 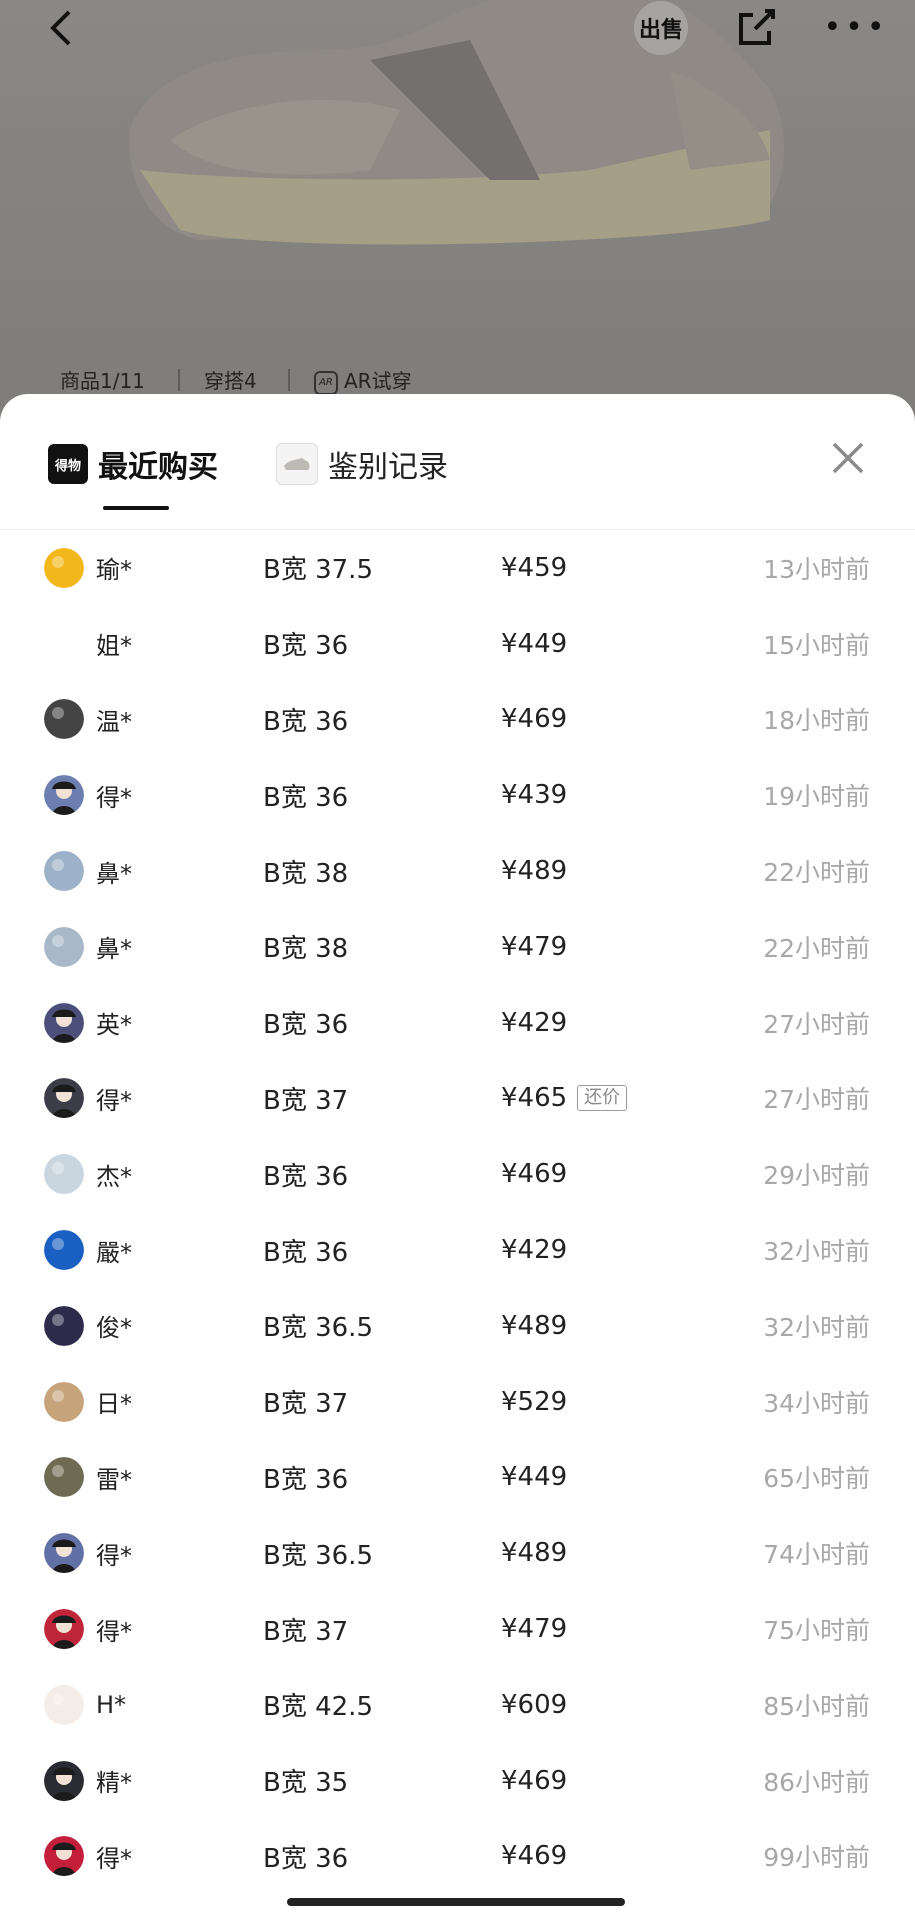 What do you see at coordinates (60, 28) in the screenshot?
I see `back-button` at bounding box center [60, 28].